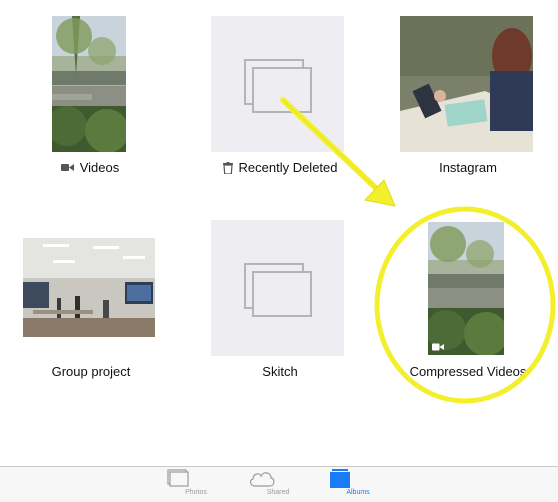 Image resolution: width=558 pixels, height=502 pixels. I want to click on album-instagram: Instagram, so click(468, 101).